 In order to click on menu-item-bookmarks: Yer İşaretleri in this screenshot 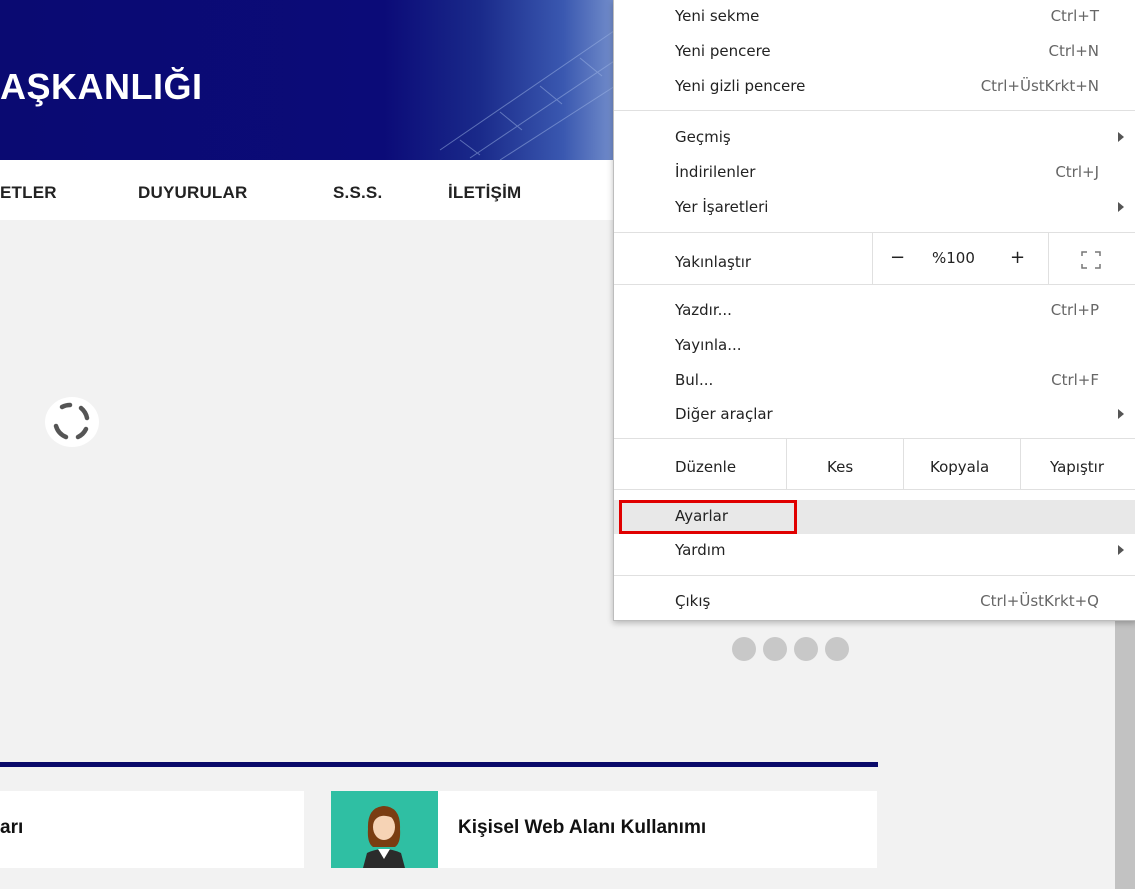, I will do `click(874, 208)`.